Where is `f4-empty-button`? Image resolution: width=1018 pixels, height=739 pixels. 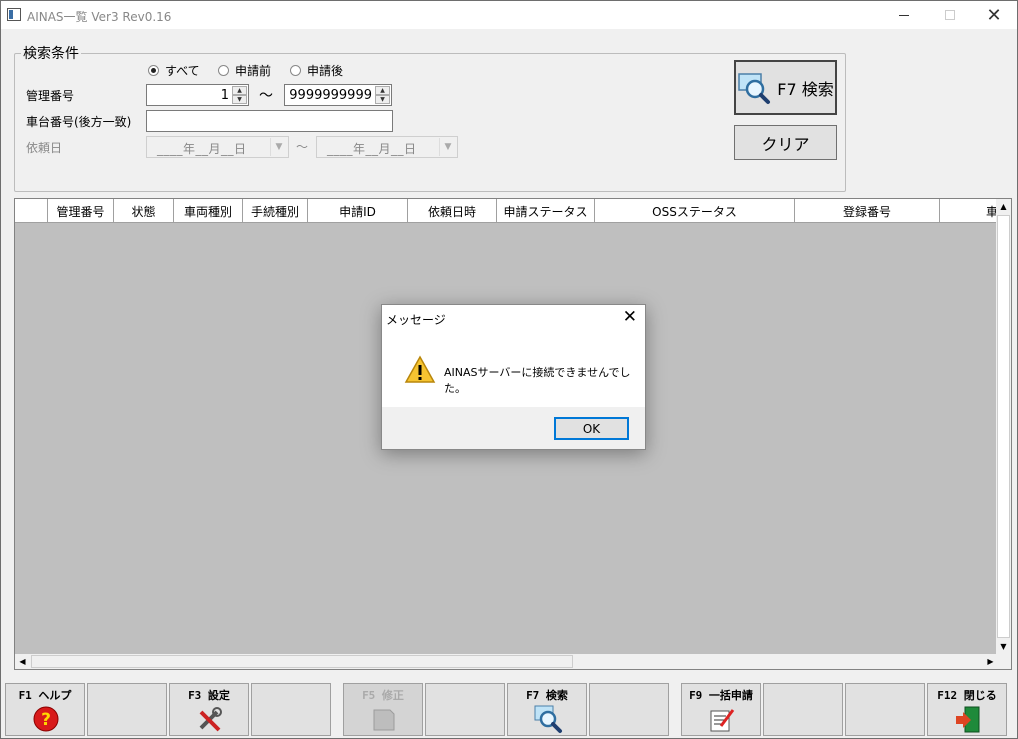 f4-empty-button is located at coordinates (291, 709).